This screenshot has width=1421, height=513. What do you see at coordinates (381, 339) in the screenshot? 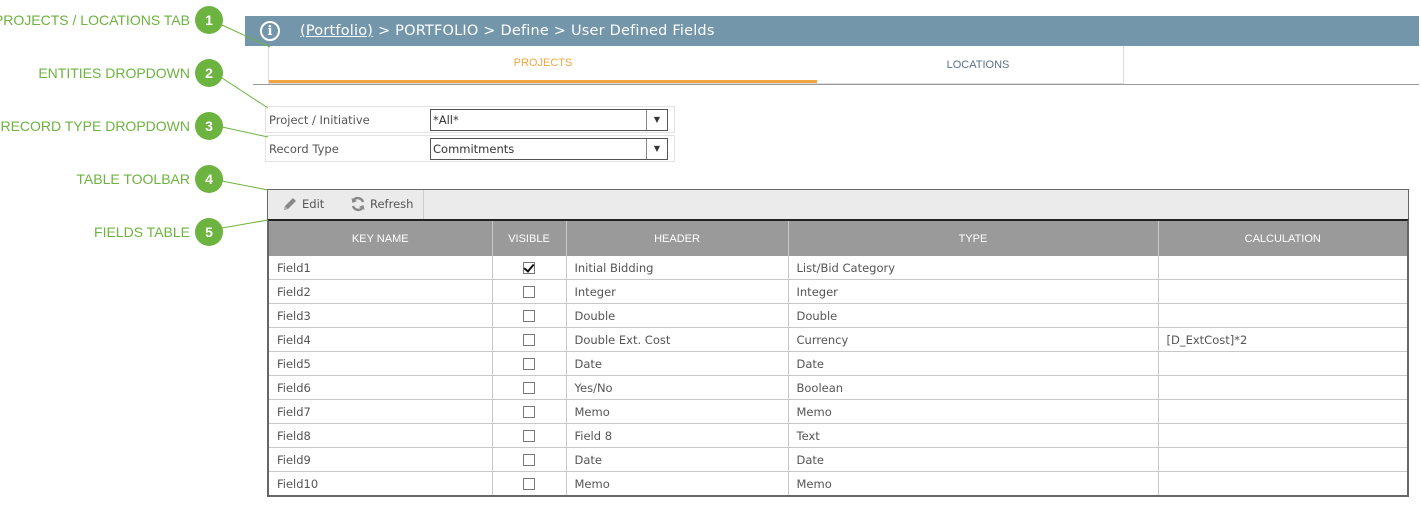
I see `key-name-cell: Field4` at bounding box center [381, 339].